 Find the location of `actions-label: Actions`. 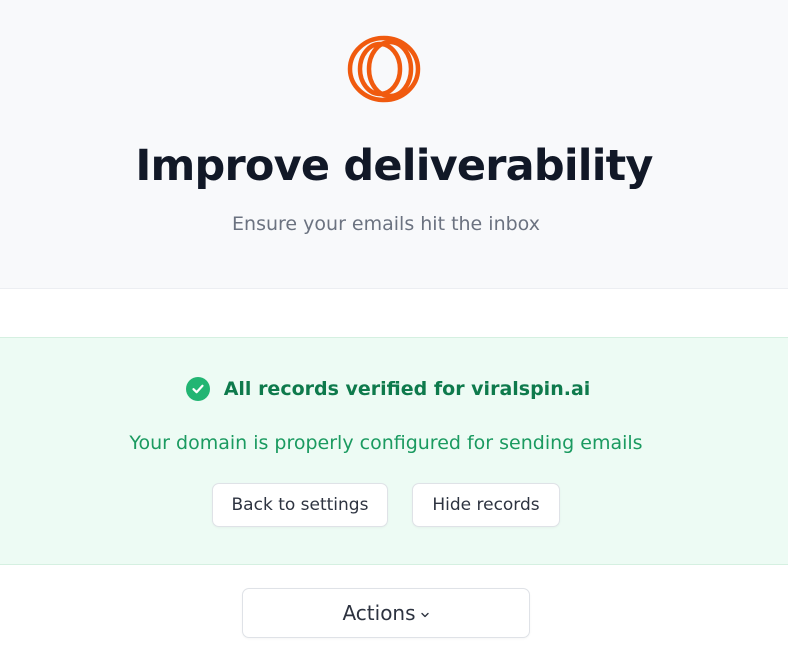

actions-label: Actions is located at coordinates (379, 613).